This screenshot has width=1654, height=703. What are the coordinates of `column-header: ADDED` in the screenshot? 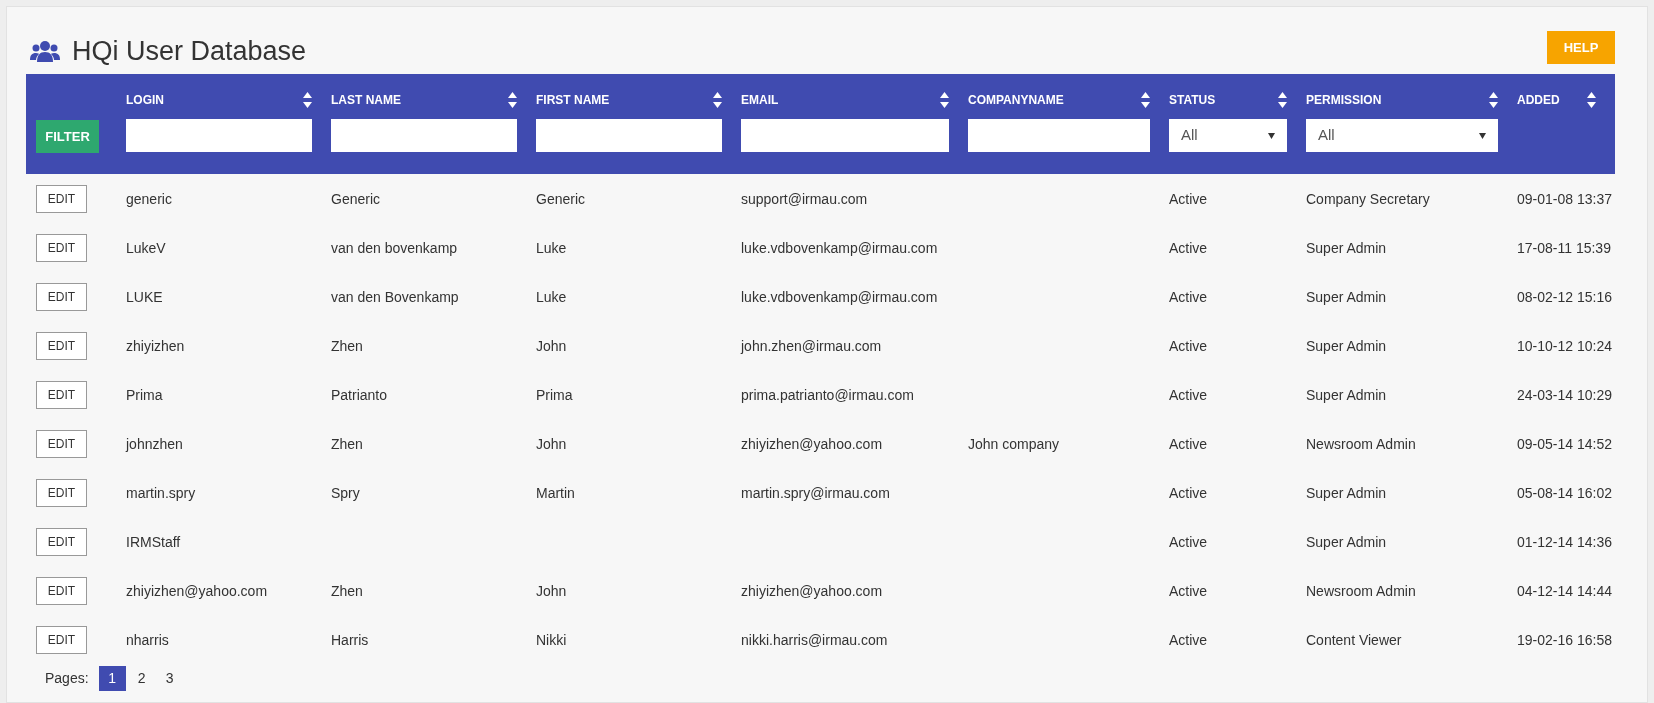 It's located at (1538, 100).